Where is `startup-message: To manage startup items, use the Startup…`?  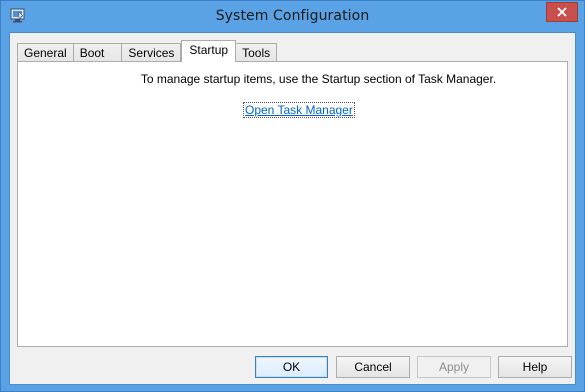 startup-message: To manage startup items, use the Startup… is located at coordinates (318, 79).